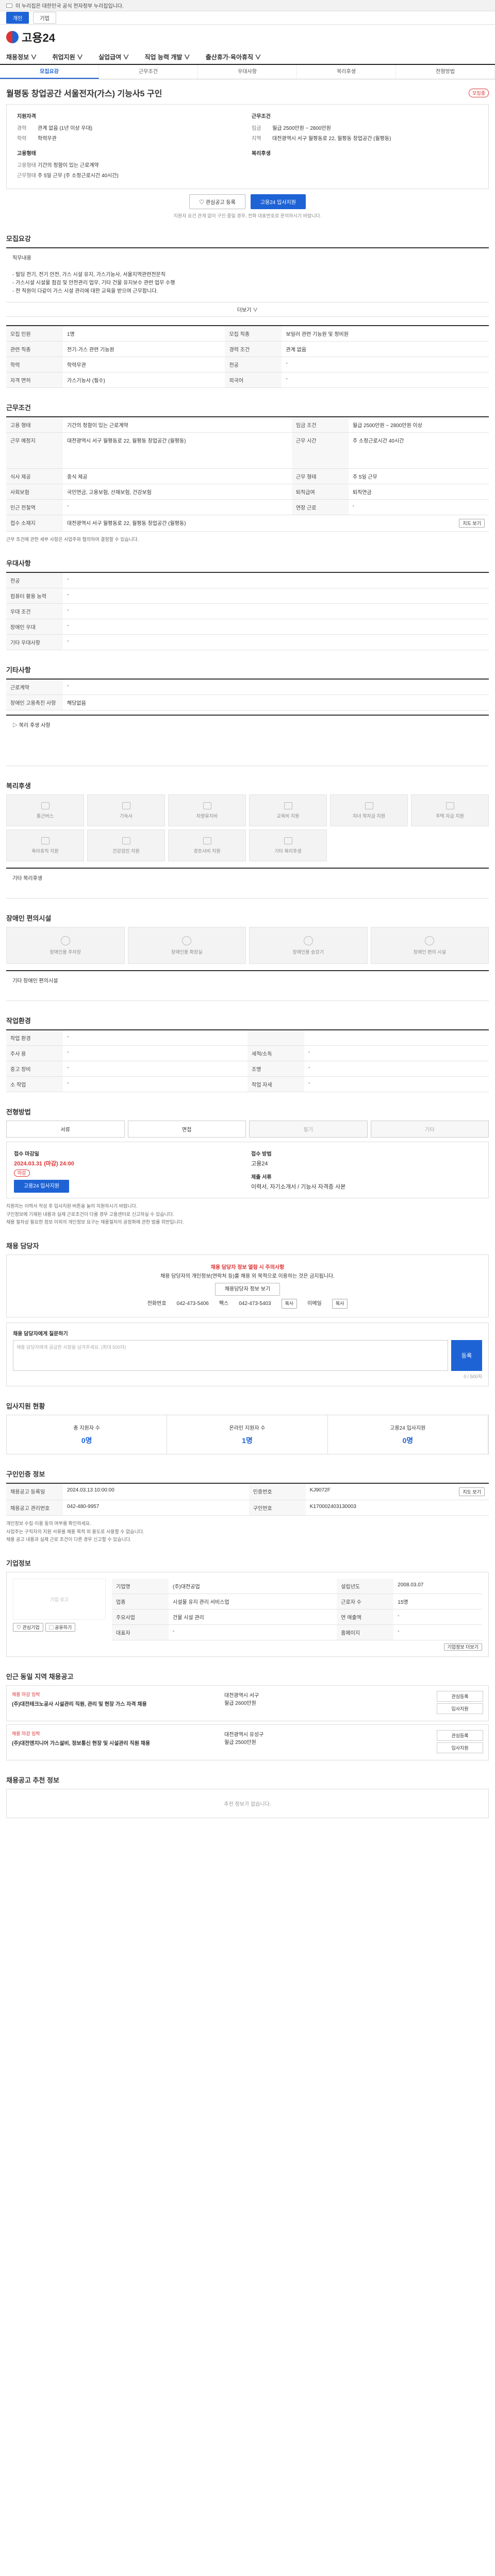 The width and height of the screenshot is (495, 2576). Describe the element at coordinates (309, 1129) in the screenshot. I see `method-step: 필기` at that location.